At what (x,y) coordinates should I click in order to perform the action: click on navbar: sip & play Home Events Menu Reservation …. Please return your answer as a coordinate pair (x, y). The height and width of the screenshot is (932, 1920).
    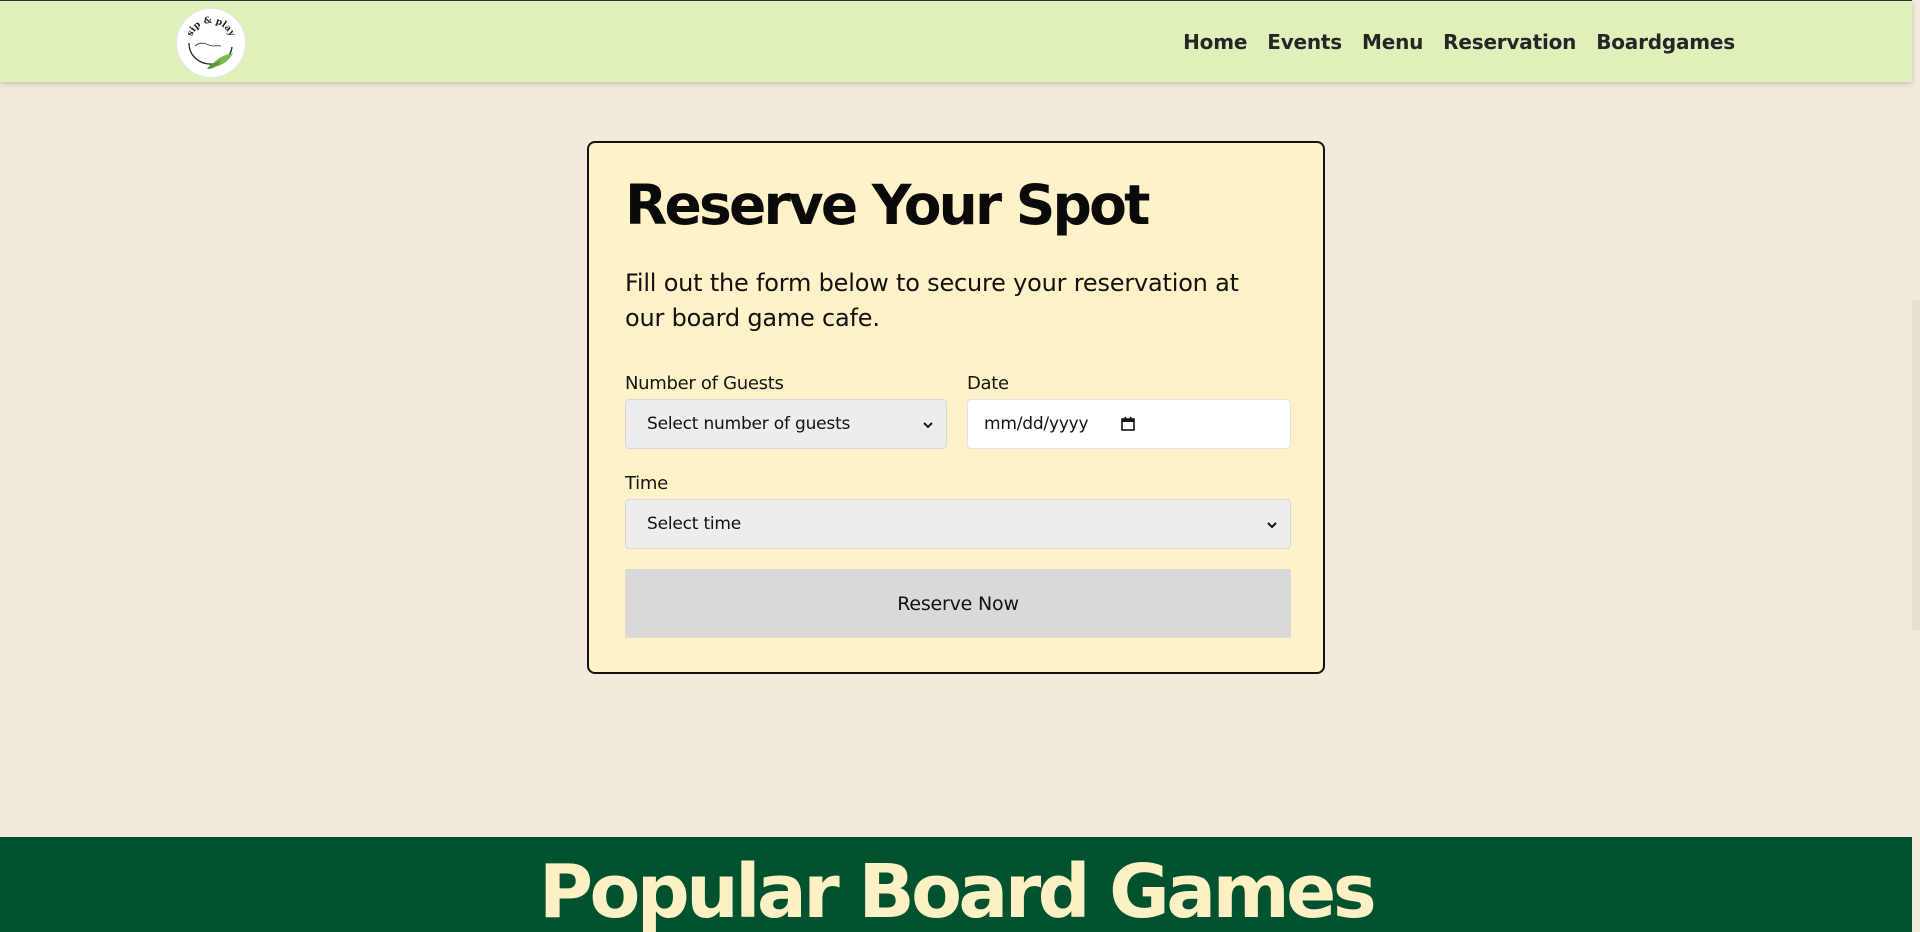
    Looking at the image, I should click on (956, 41).